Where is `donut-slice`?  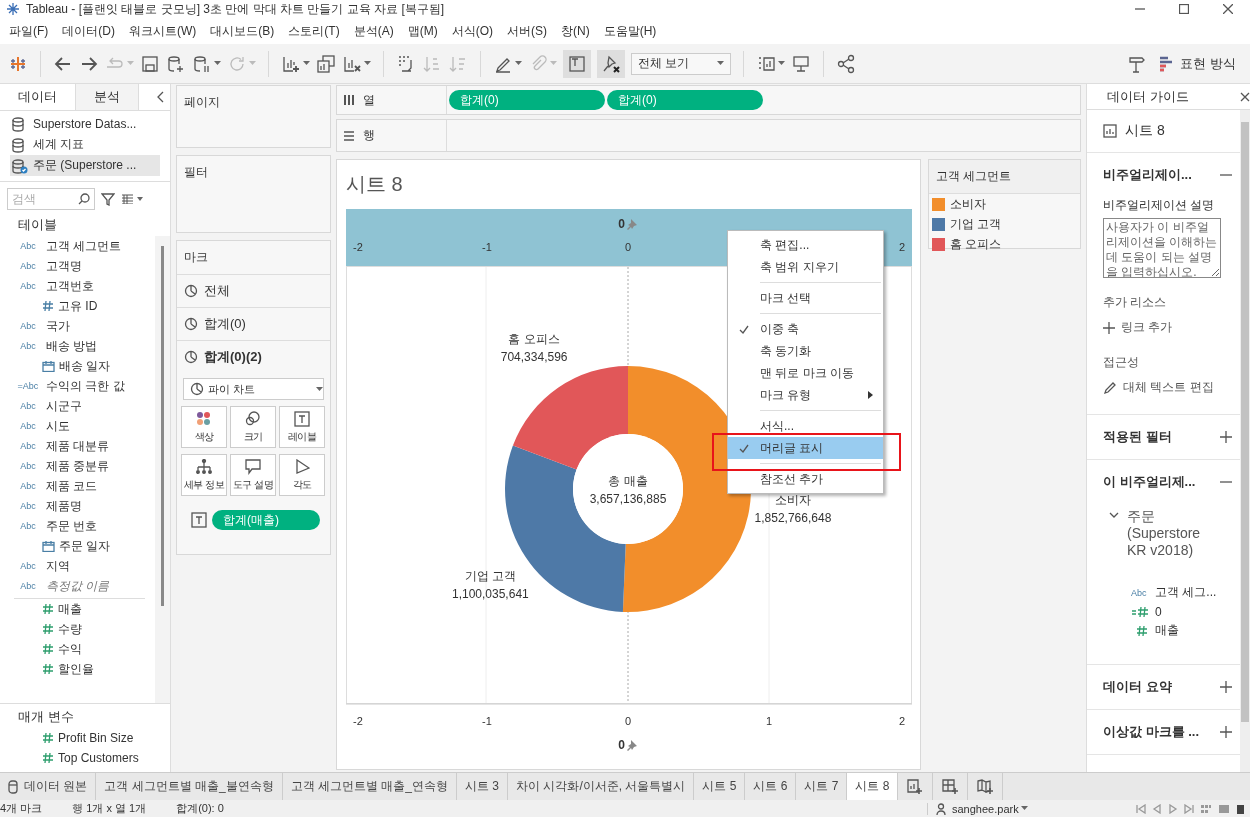
donut-slice is located at coordinates (570, 418).